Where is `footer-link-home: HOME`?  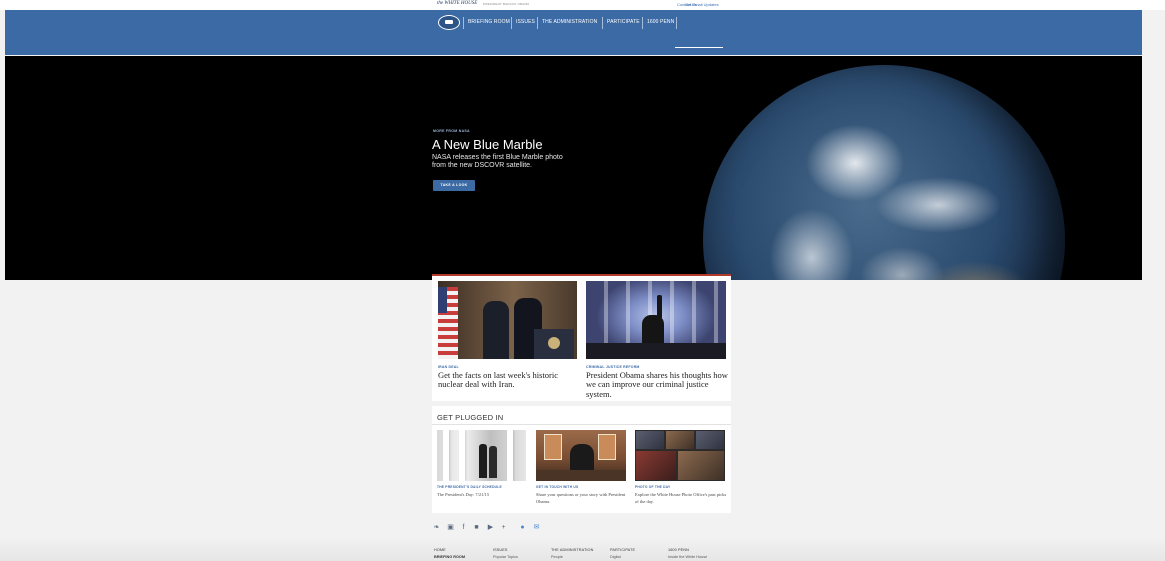 footer-link-home: HOME is located at coordinates (440, 550).